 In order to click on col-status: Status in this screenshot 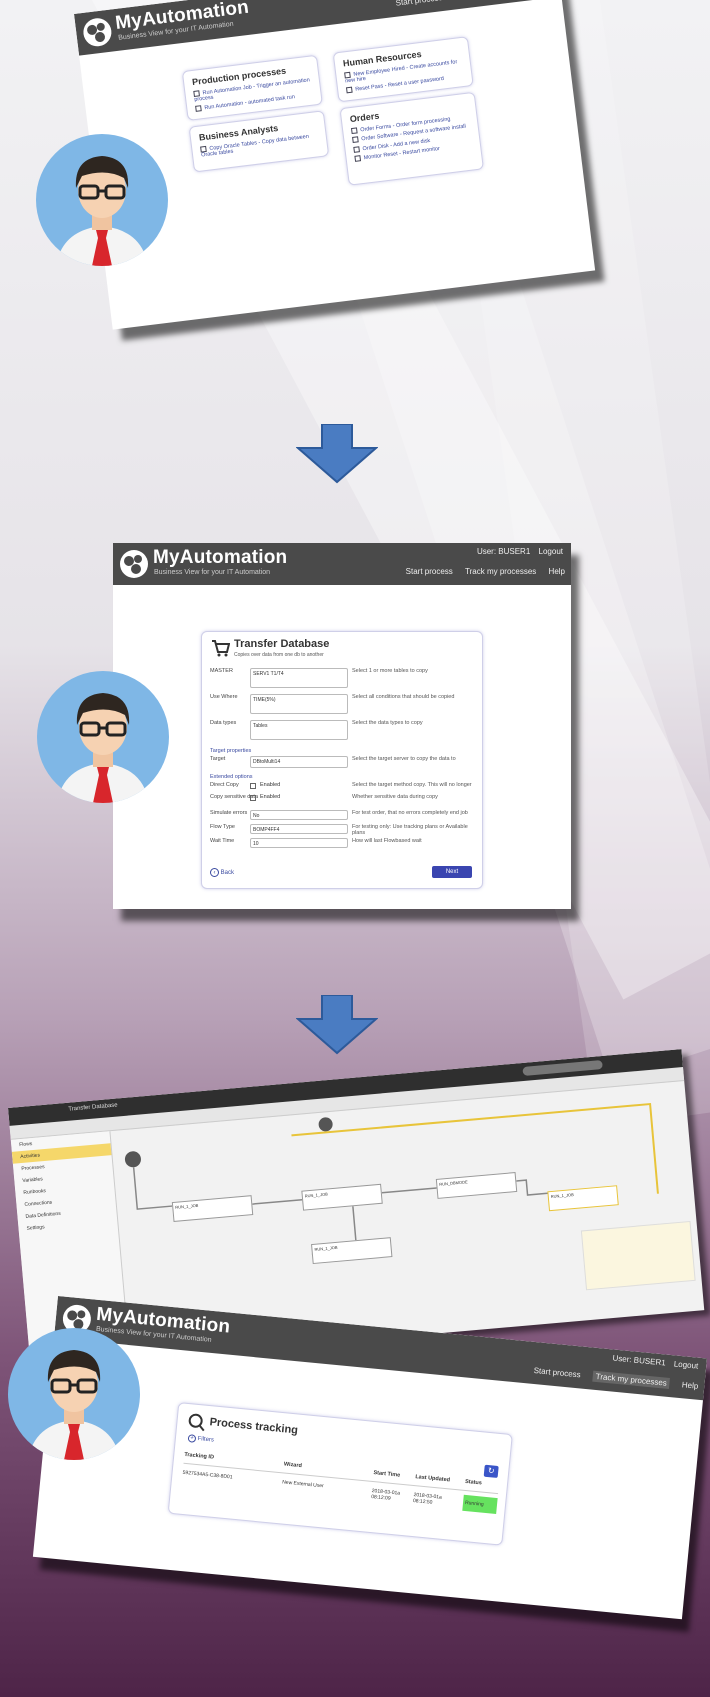, I will do `click(473, 1482)`.